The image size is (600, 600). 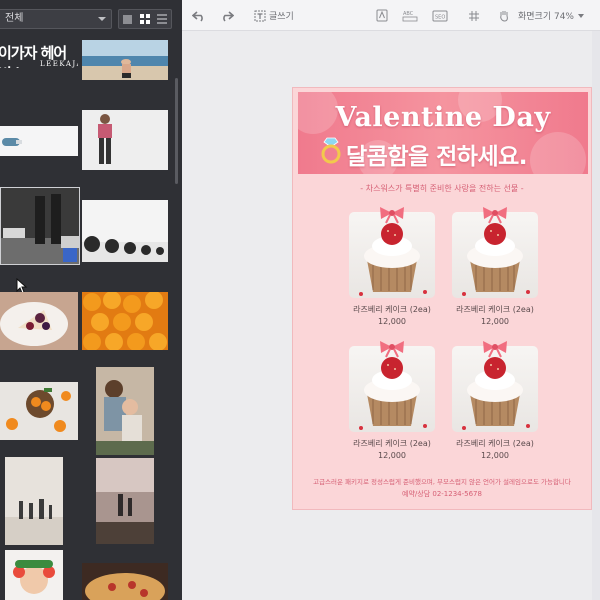 What do you see at coordinates (391, 15) in the screenshot?
I see `editor-toolbar: 글쓰기 ABC SEO 화면크기 74%` at bounding box center [391, 15].